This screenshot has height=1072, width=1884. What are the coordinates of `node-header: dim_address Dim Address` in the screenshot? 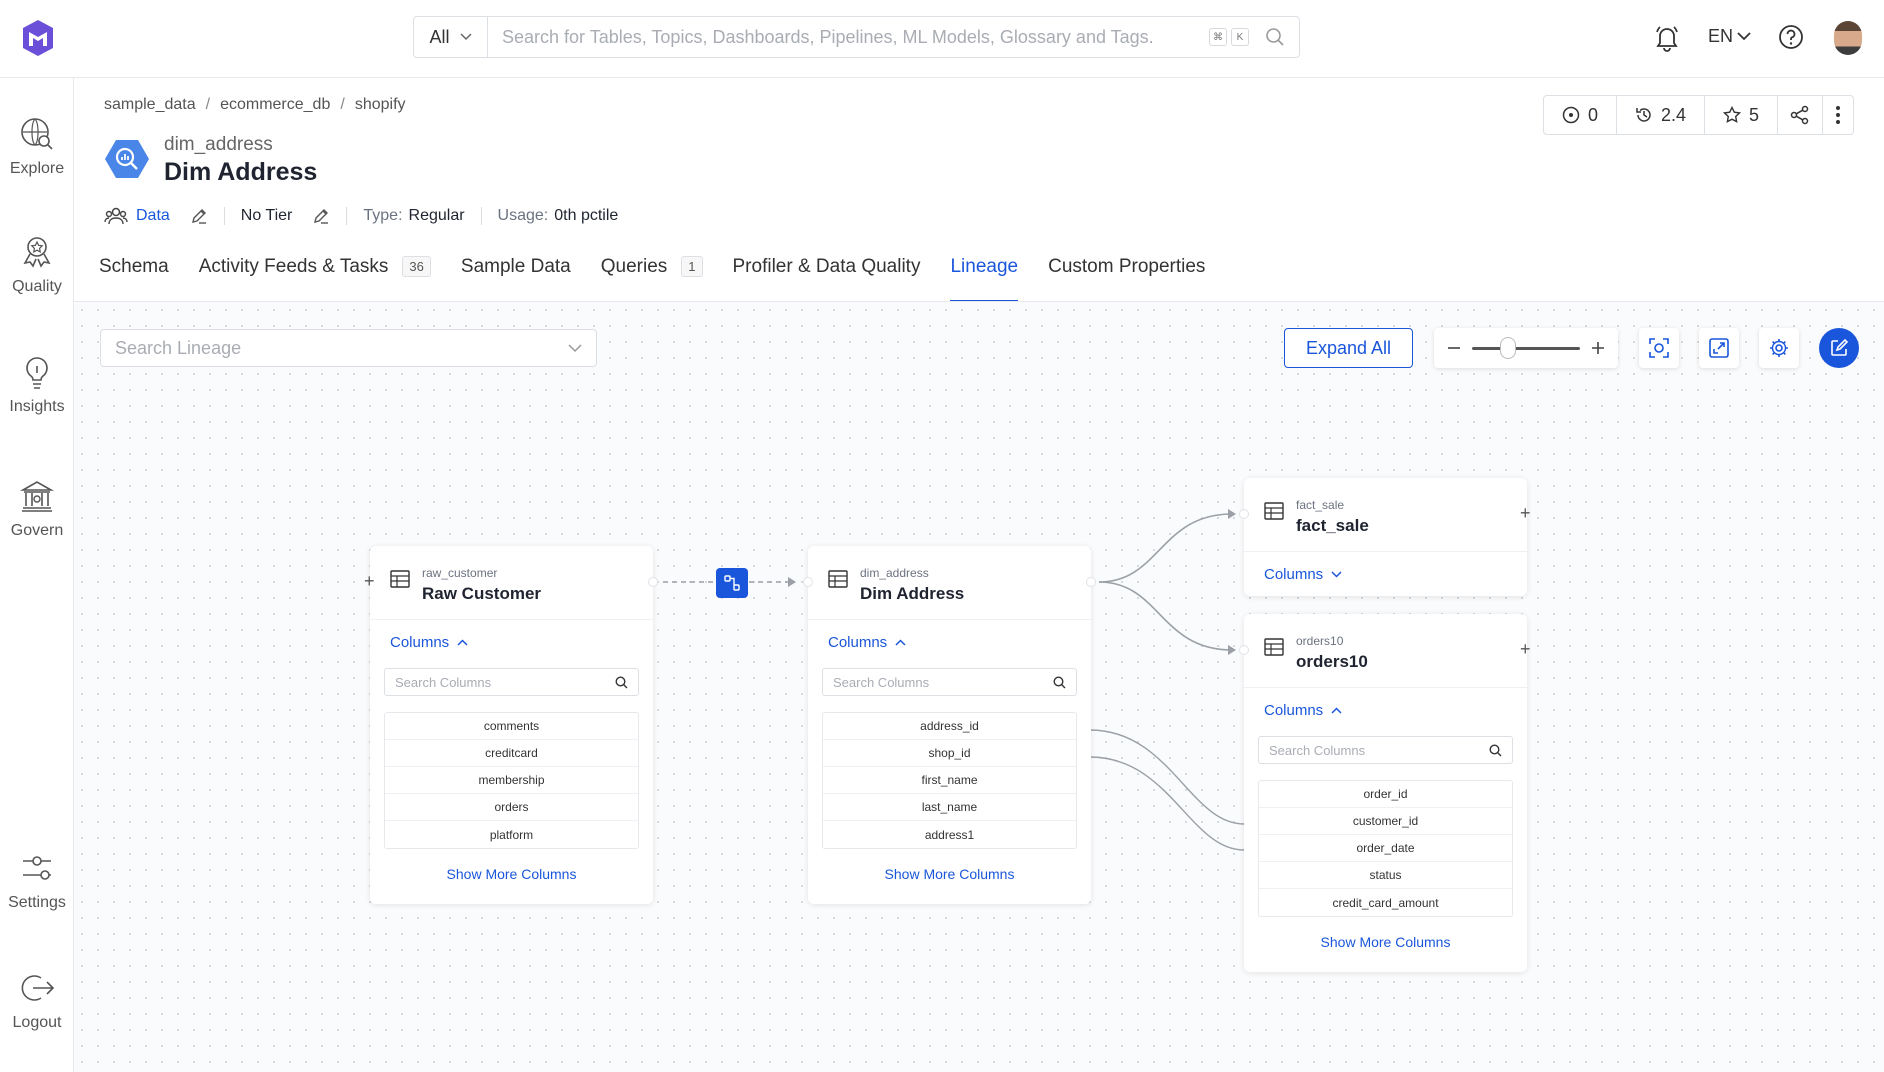 It's located at (949, 583).